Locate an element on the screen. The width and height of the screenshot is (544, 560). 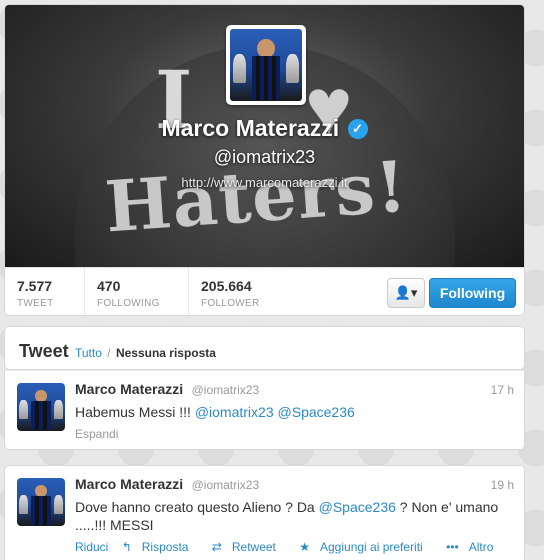
more-label: Altro is located at coordinates (481, 547).